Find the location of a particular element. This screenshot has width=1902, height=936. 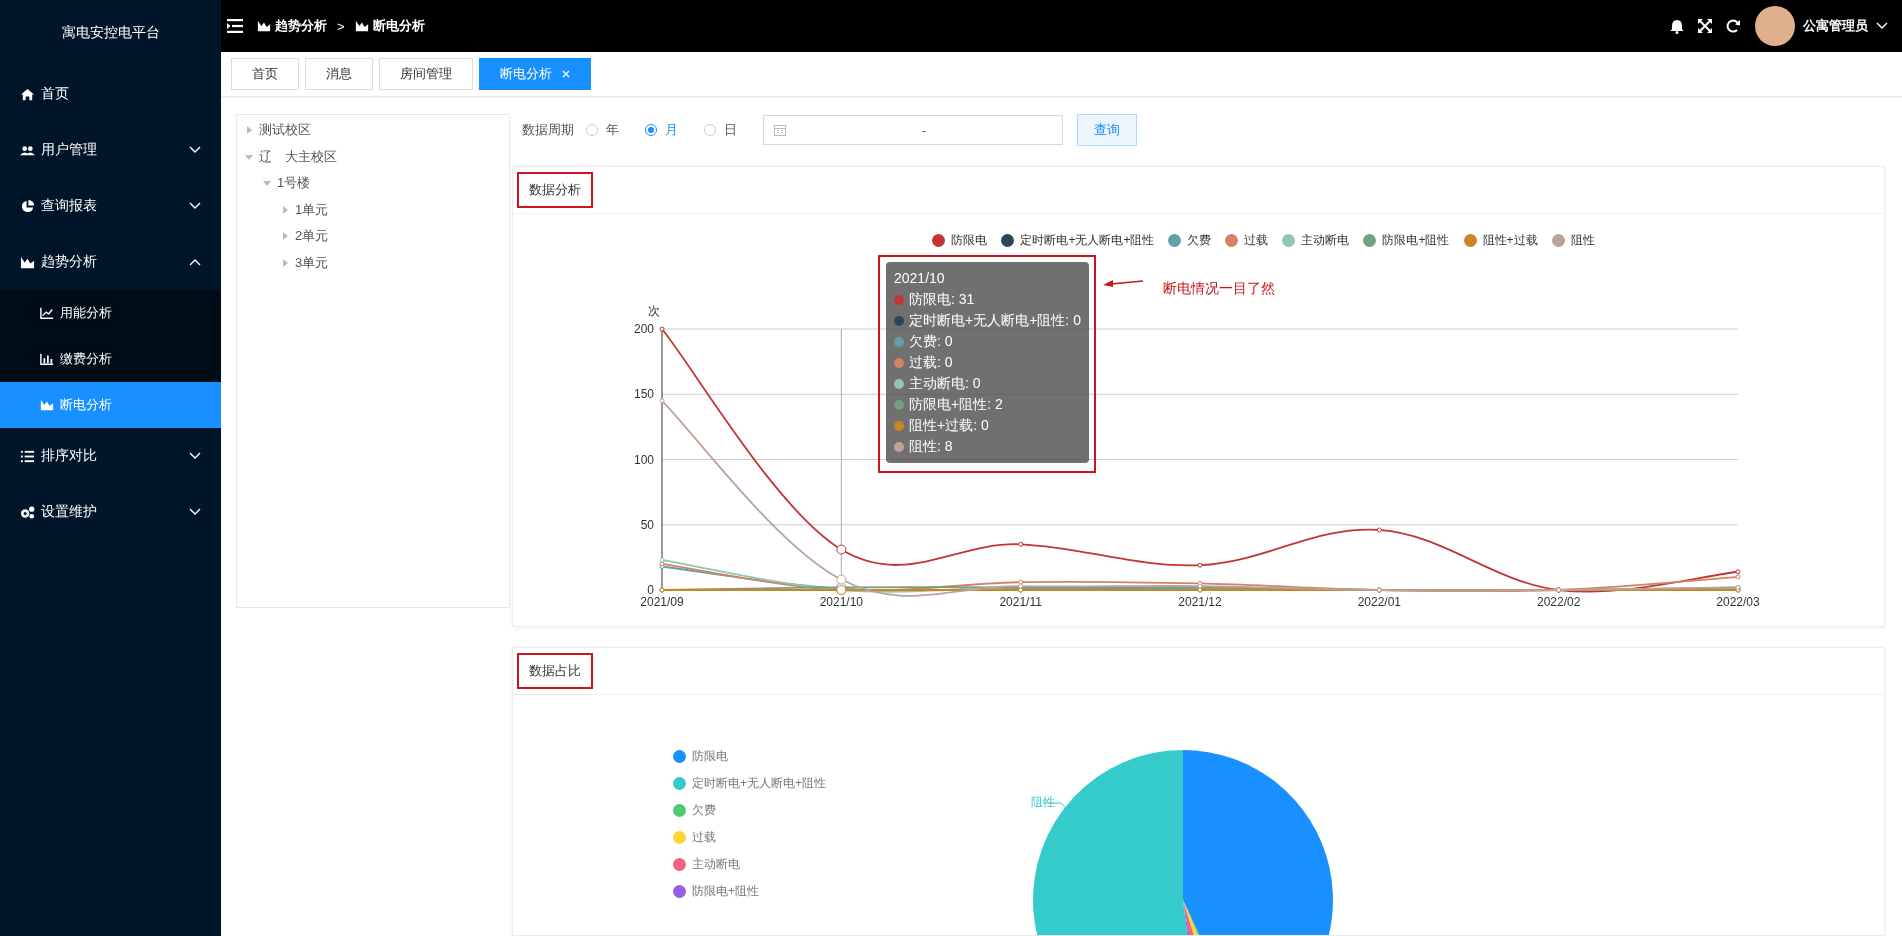

bar-chart-icon is located at coordinates (47, 359).